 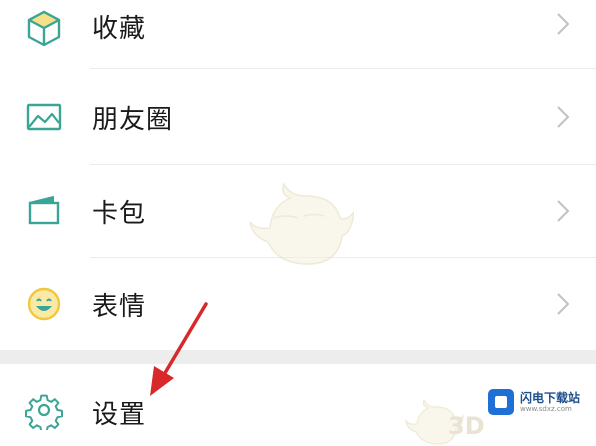 What do you see at coordinates (133, 120) in the screenshot?
I see `menu-item-label: 朋友圈` at bounding box center [133, 120].